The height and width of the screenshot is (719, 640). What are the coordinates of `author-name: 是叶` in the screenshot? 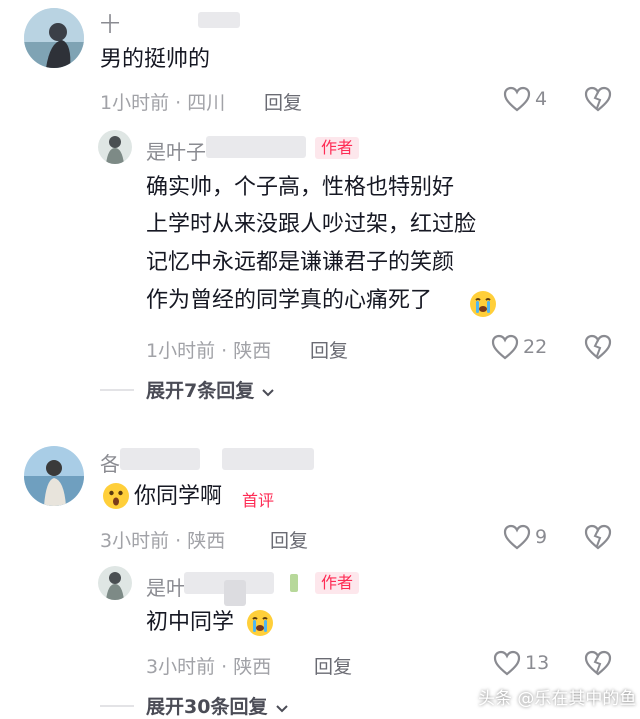 It's located at (166, 586).